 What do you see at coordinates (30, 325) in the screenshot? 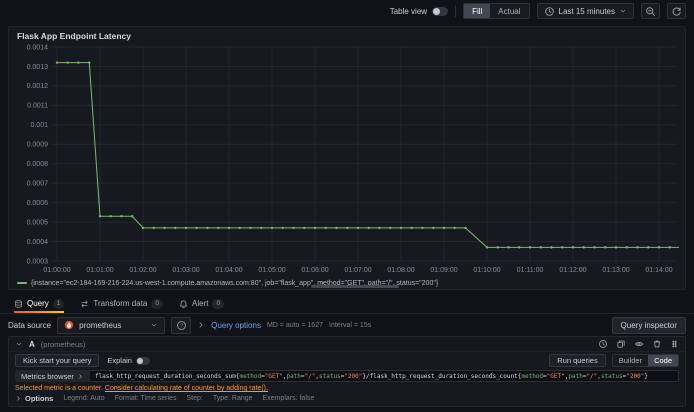
I see `datasource-label: Data source` at bounding box center [30, 325].